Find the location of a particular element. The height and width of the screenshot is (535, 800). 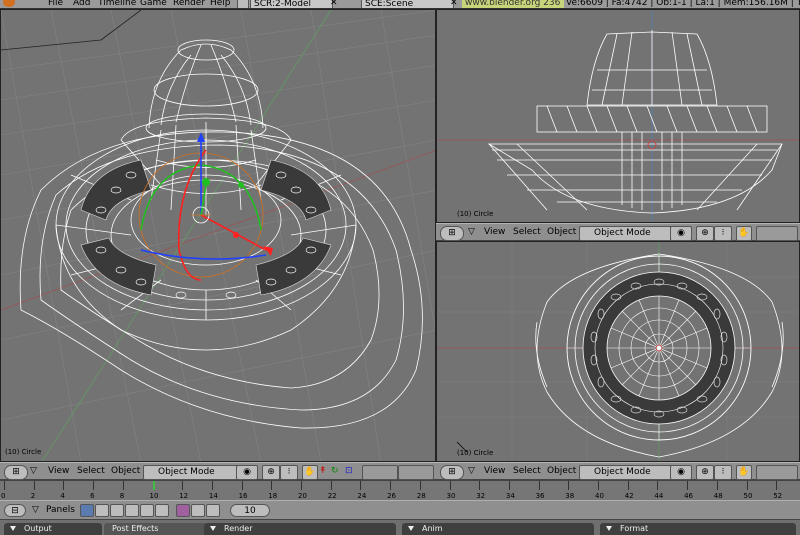

menu-view-top: View is located at coordinates (494, 471).